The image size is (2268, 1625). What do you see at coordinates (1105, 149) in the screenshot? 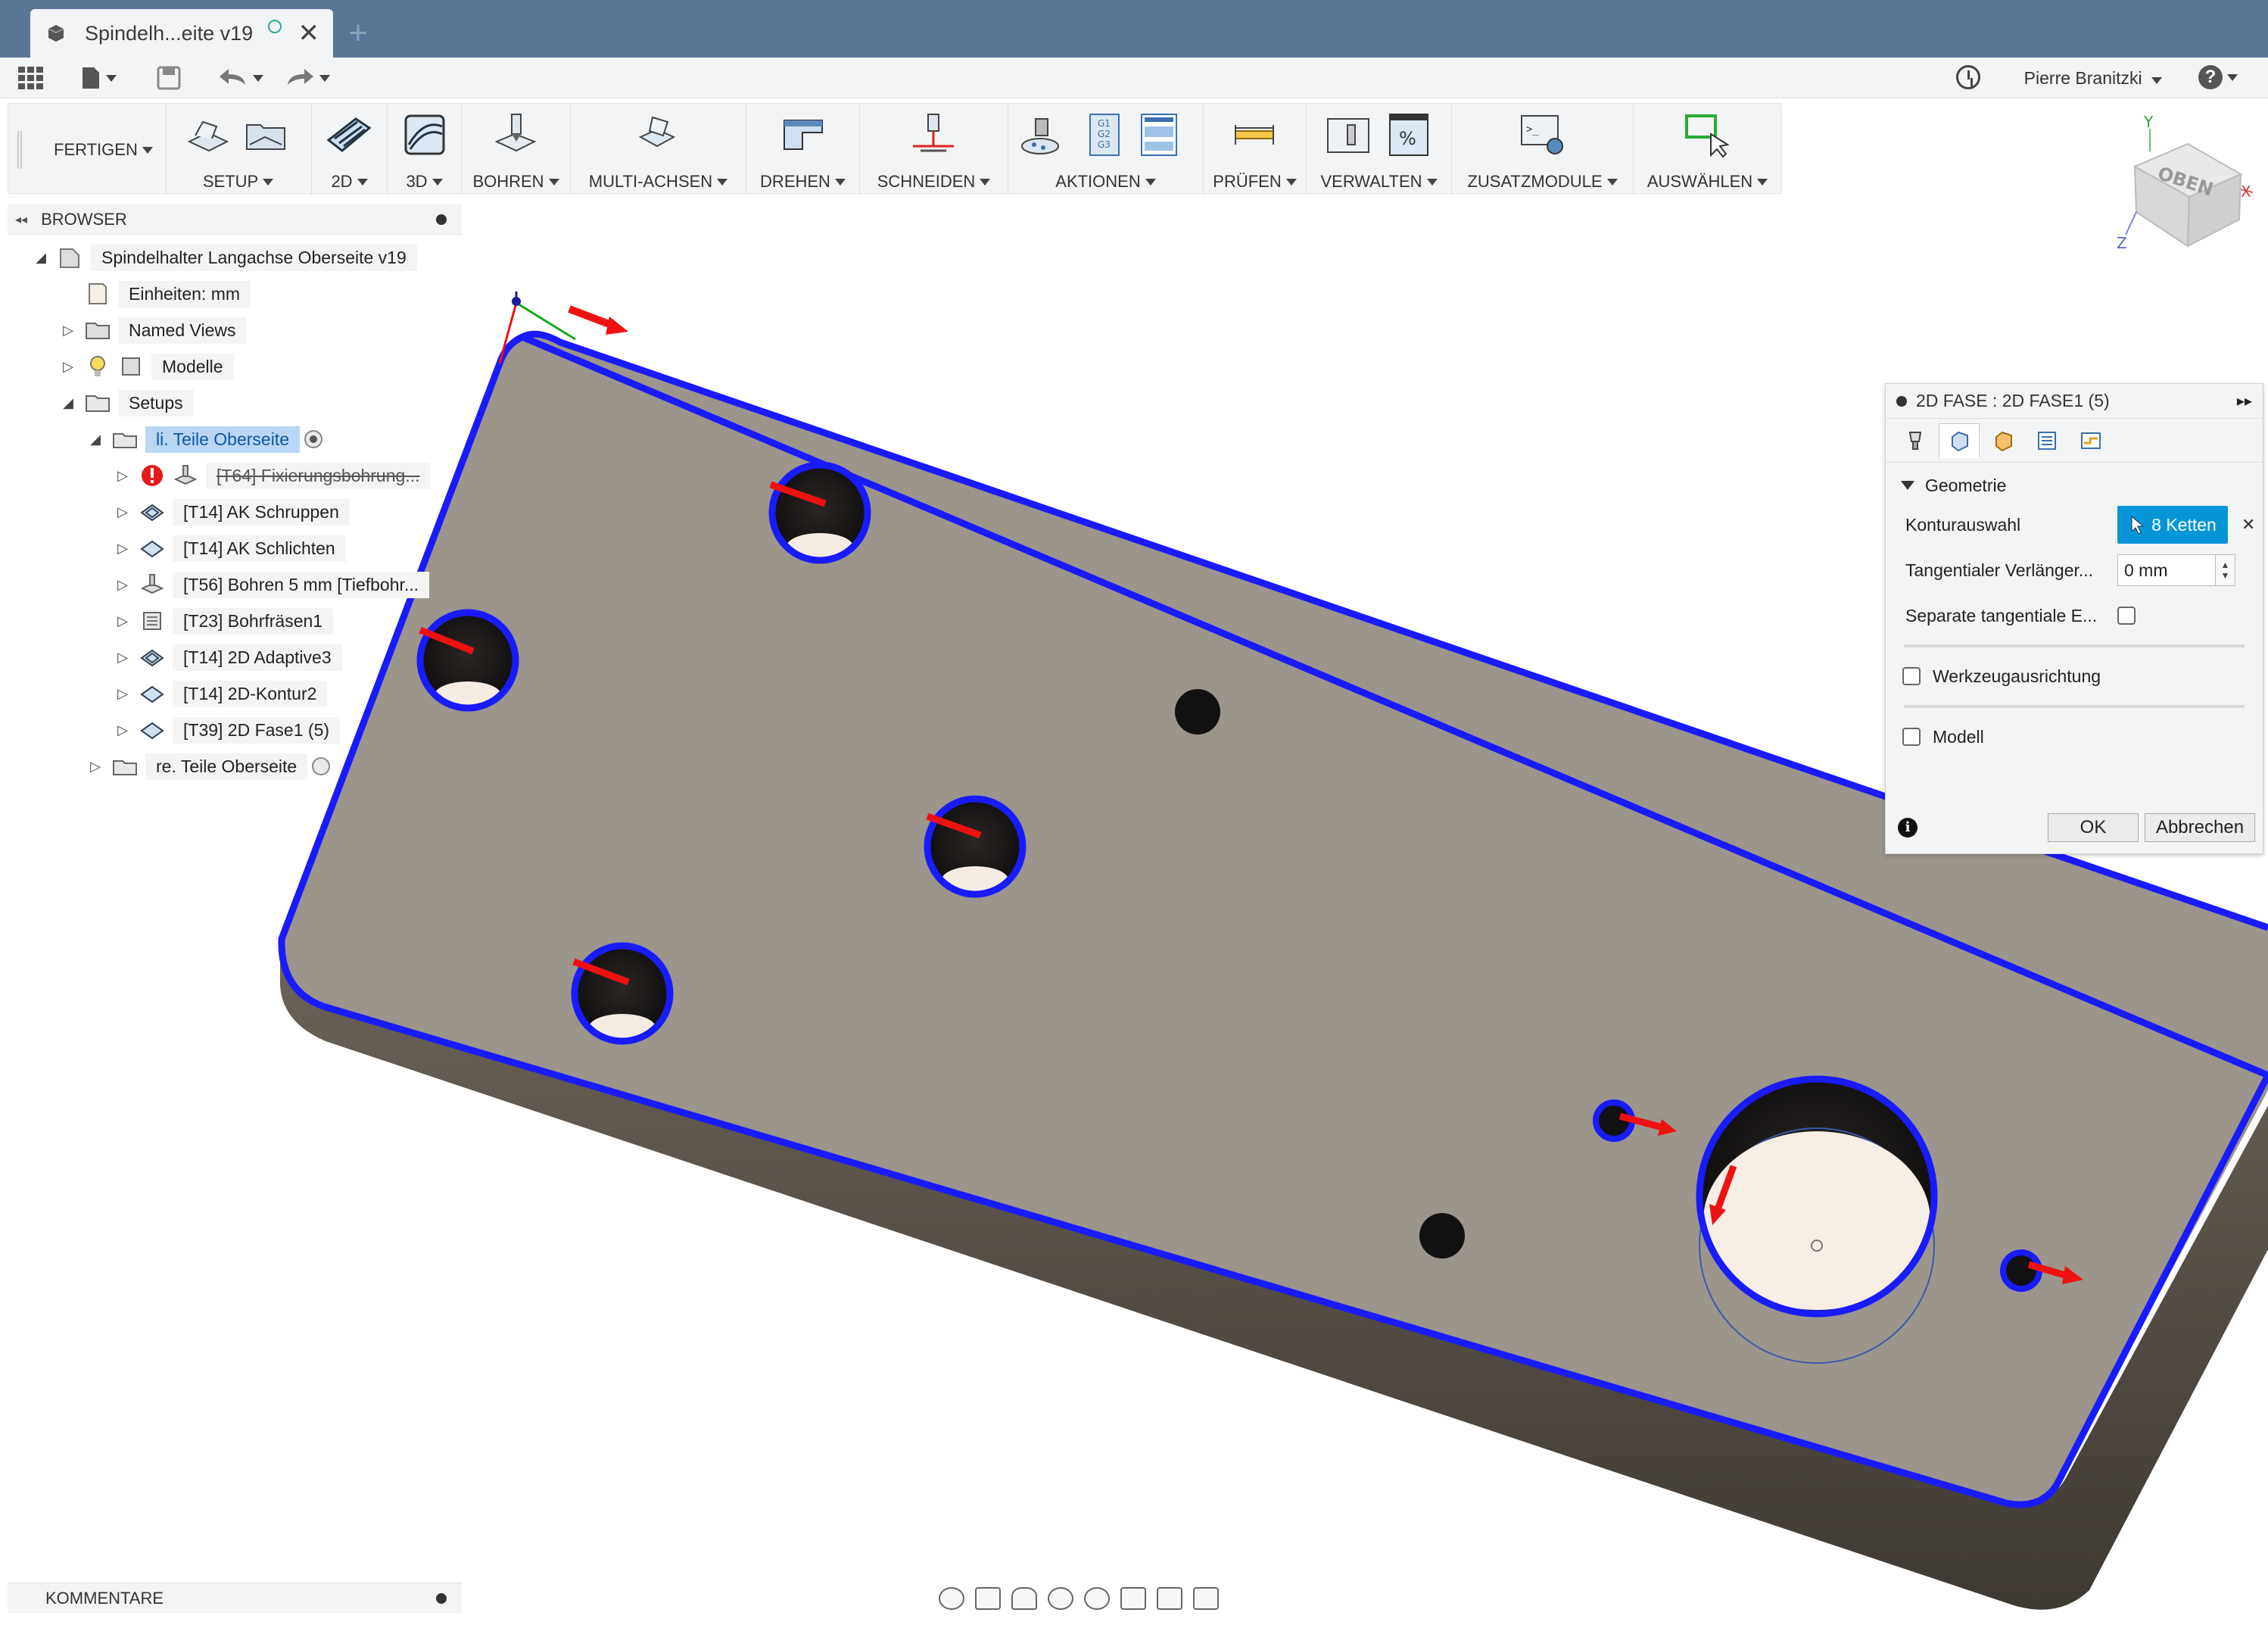
I see `ribbon-group-actions: G1 G2 G3 AKTIONEN` at bounding box center [1105, 149].